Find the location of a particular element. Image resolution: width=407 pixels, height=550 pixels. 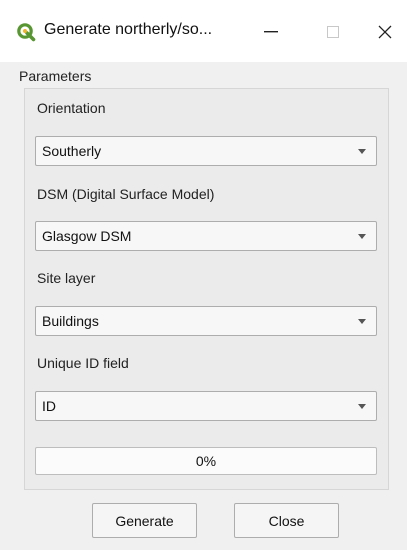

close-icon is located at coordinates (385, 32).